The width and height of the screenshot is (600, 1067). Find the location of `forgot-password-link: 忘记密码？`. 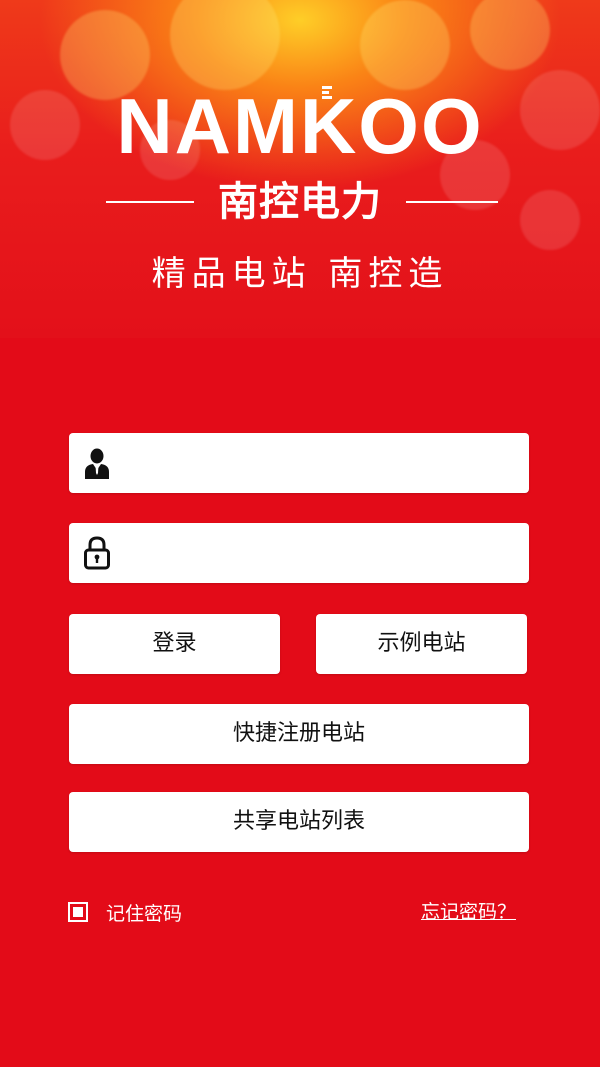

forgot-password-link: 忘记密码？ is located at coordinates (468, 912).